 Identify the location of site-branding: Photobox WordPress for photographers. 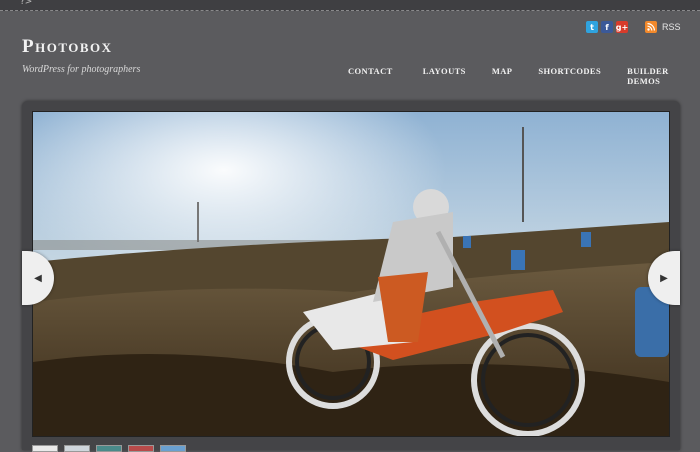
(81, 55).